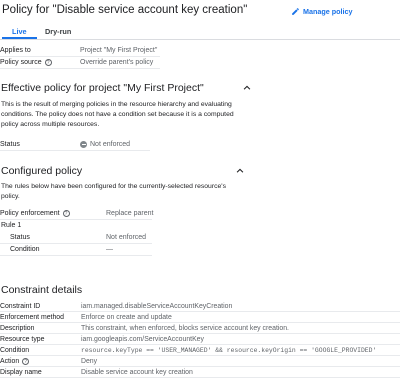  I want to click on tab-dry-run: Dry-run, so click(58, 31).